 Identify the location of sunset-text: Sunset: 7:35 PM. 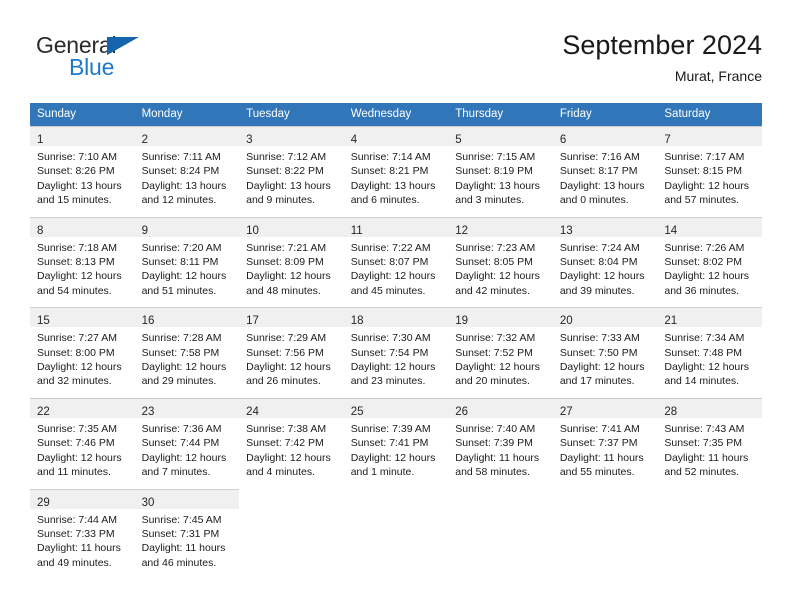
(703, 443).